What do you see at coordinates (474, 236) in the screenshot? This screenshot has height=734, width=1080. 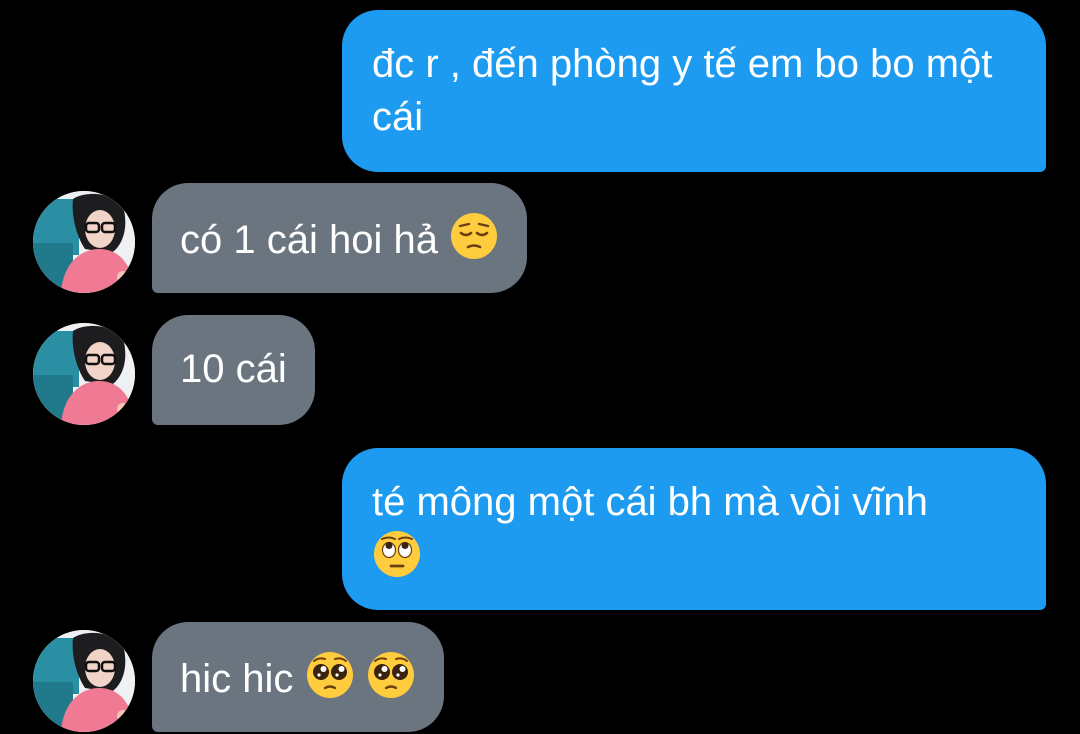 I see `pensive-face-icon` at bounding box center [474, 236].